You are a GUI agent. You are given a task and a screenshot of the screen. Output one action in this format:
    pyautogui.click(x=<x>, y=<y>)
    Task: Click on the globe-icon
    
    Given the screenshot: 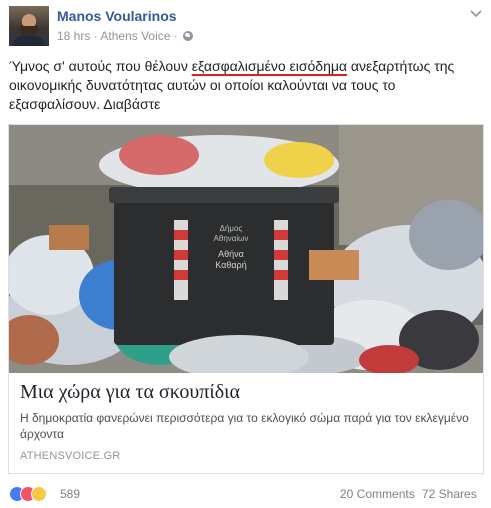 What is the action you would take?
    pyautogui.click(x=188, y=36)
    